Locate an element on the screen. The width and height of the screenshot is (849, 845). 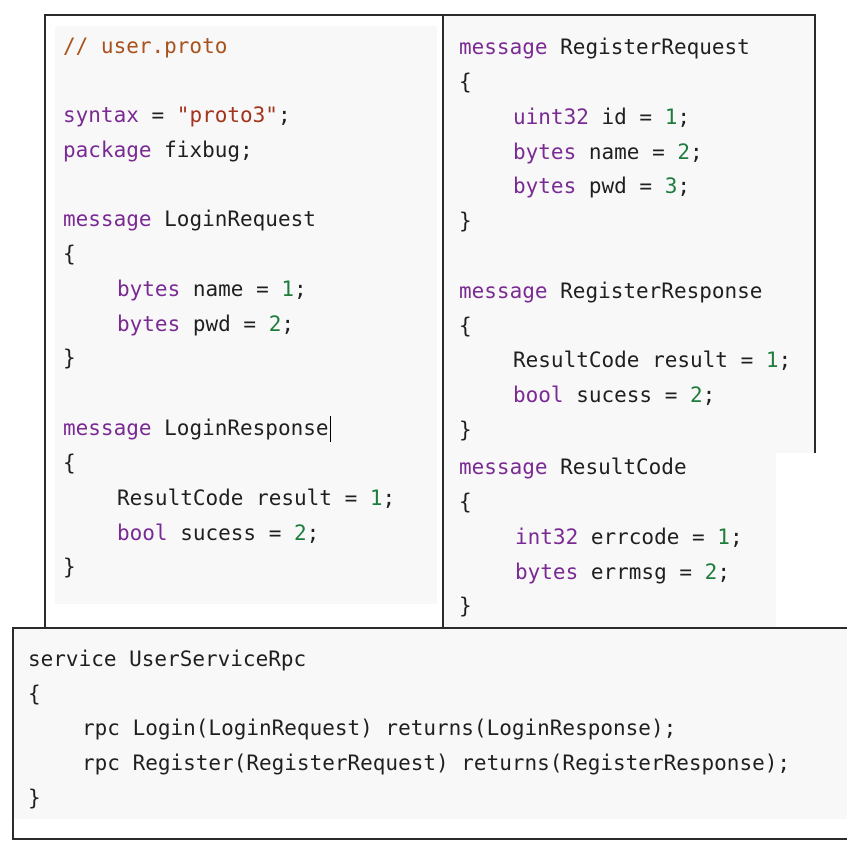
register-request-name: RegisterRequest is located at coordinates (648, 47).